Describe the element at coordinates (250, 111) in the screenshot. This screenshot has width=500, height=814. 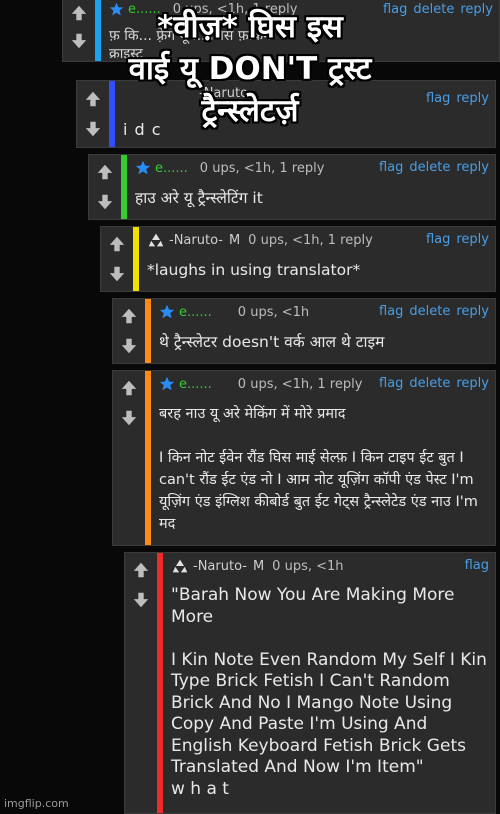
I see `caption-line-3: ट्रैन्स्लेटर्ज़` at that location.